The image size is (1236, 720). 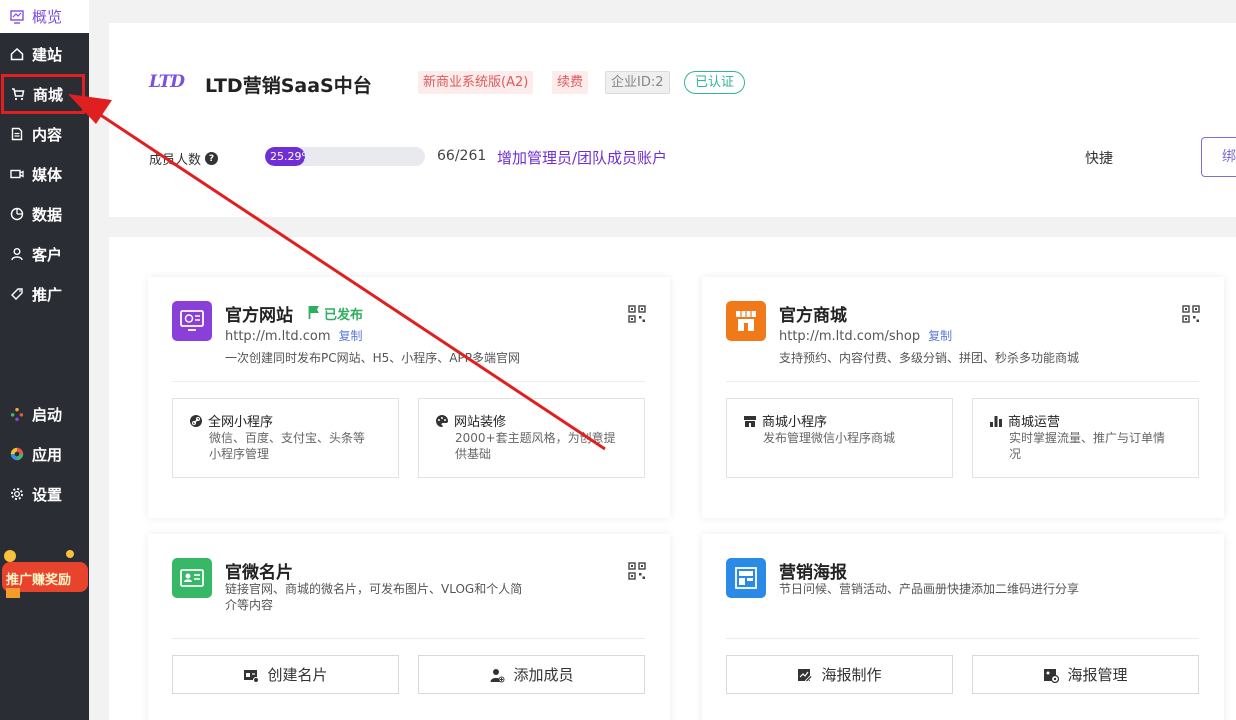 I want to click on card-description: 节日问候、营销活动、产品画册快捷添加二维码进行分享, so click(x=929, y=589).